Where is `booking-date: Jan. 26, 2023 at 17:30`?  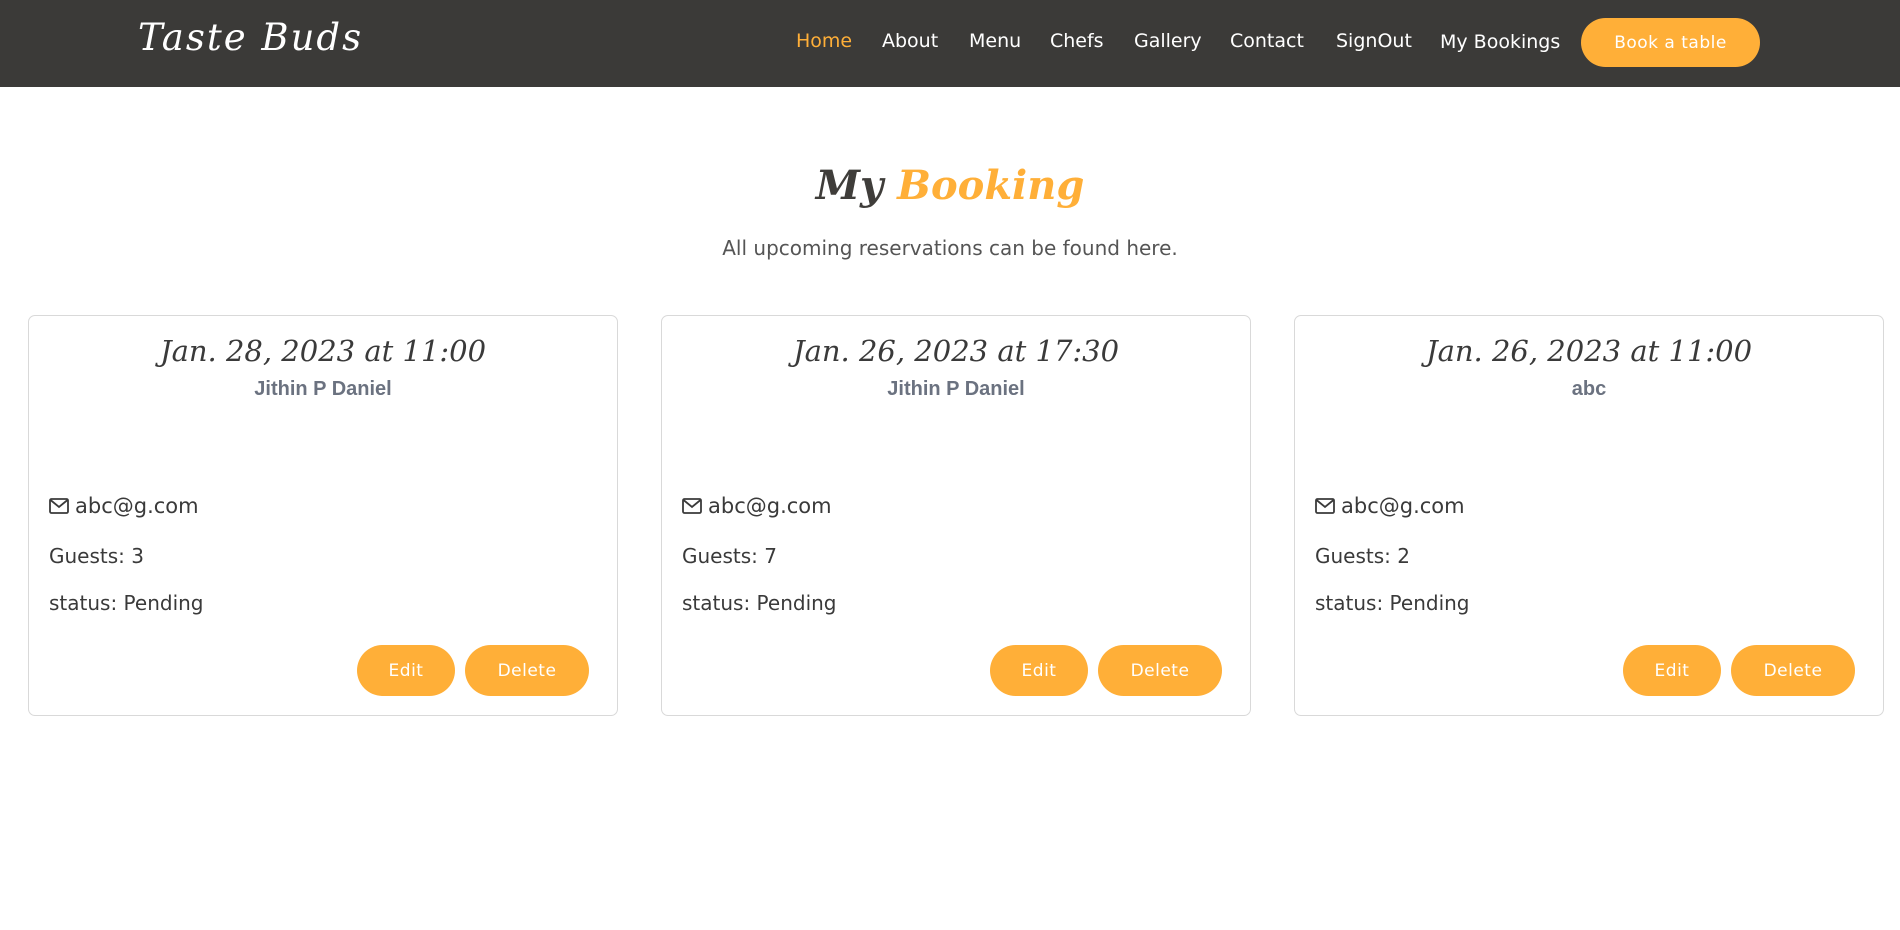
booking-date: Jan. 26, 2023 at 17:30 is located at coordinates (956, 351).